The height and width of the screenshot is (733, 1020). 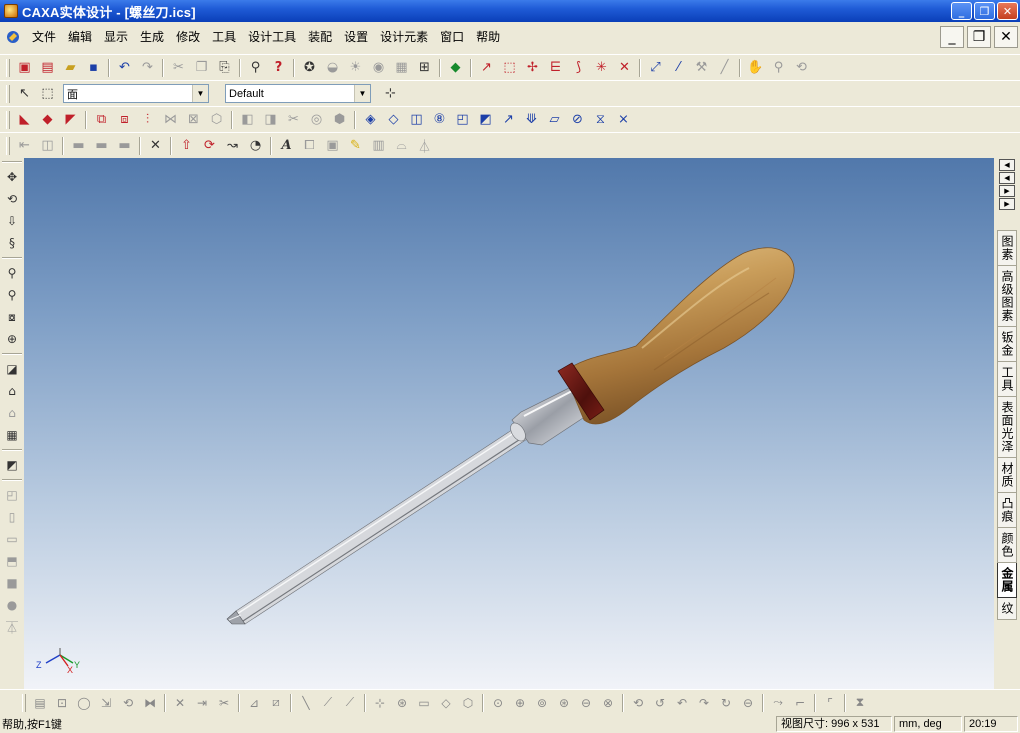 What do you see at coordinates (485, 120) in the screenshot?
I see `mesh-surface-icon: ◩` at bounding box center [485, 120].